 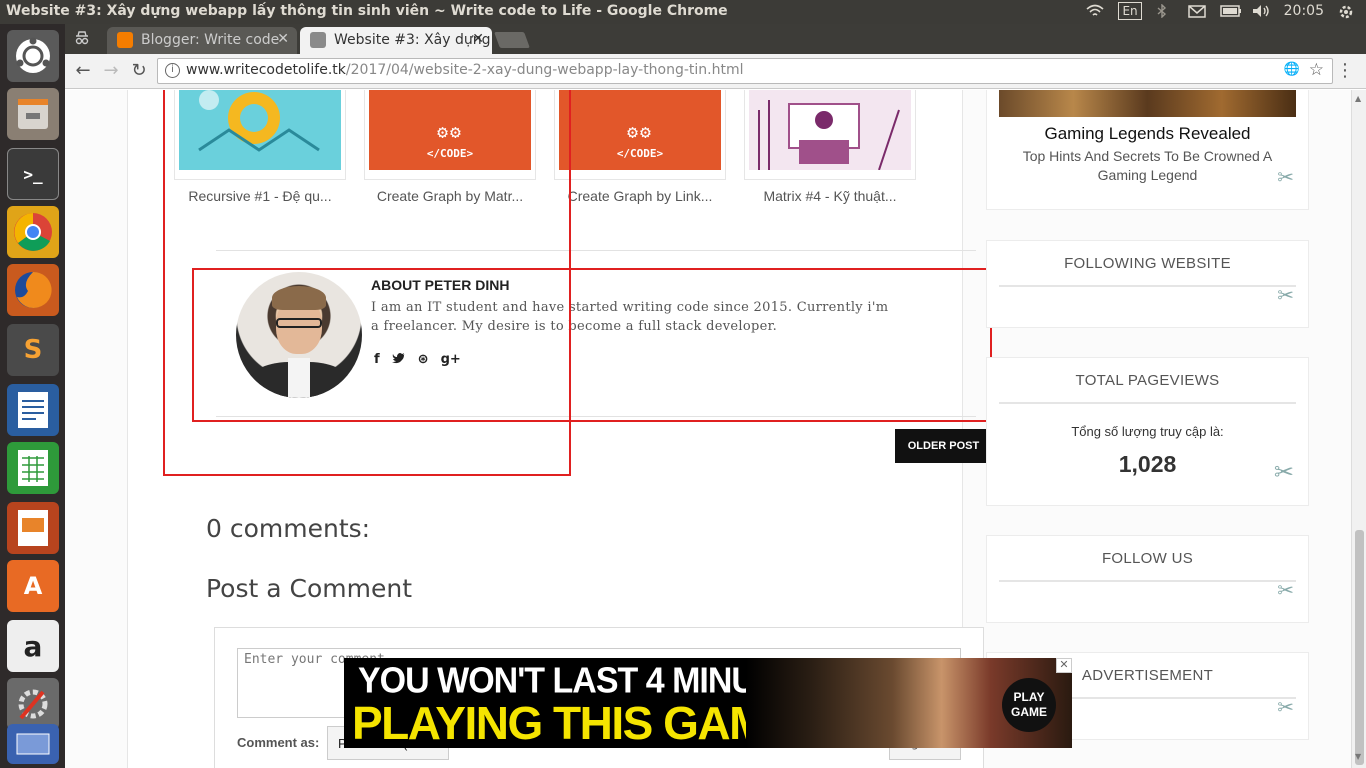 I want to click on tab-label: Website #3: Xây dựng, so click(x=412, y=40).